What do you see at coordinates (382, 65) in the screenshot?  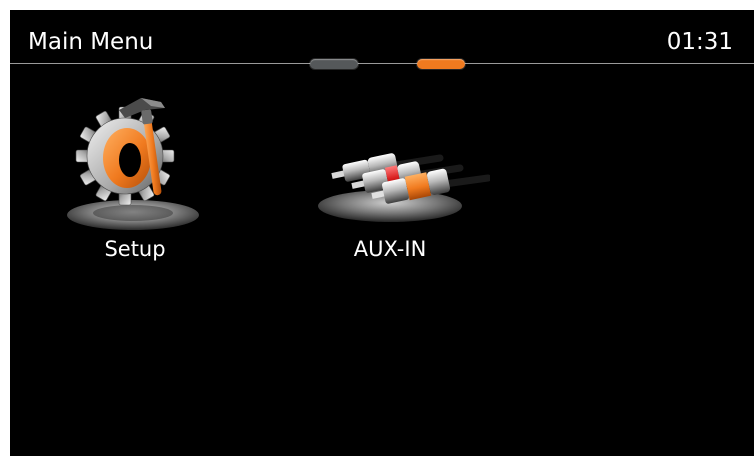 I see `page-indicator` at bounding box center [382, 65].